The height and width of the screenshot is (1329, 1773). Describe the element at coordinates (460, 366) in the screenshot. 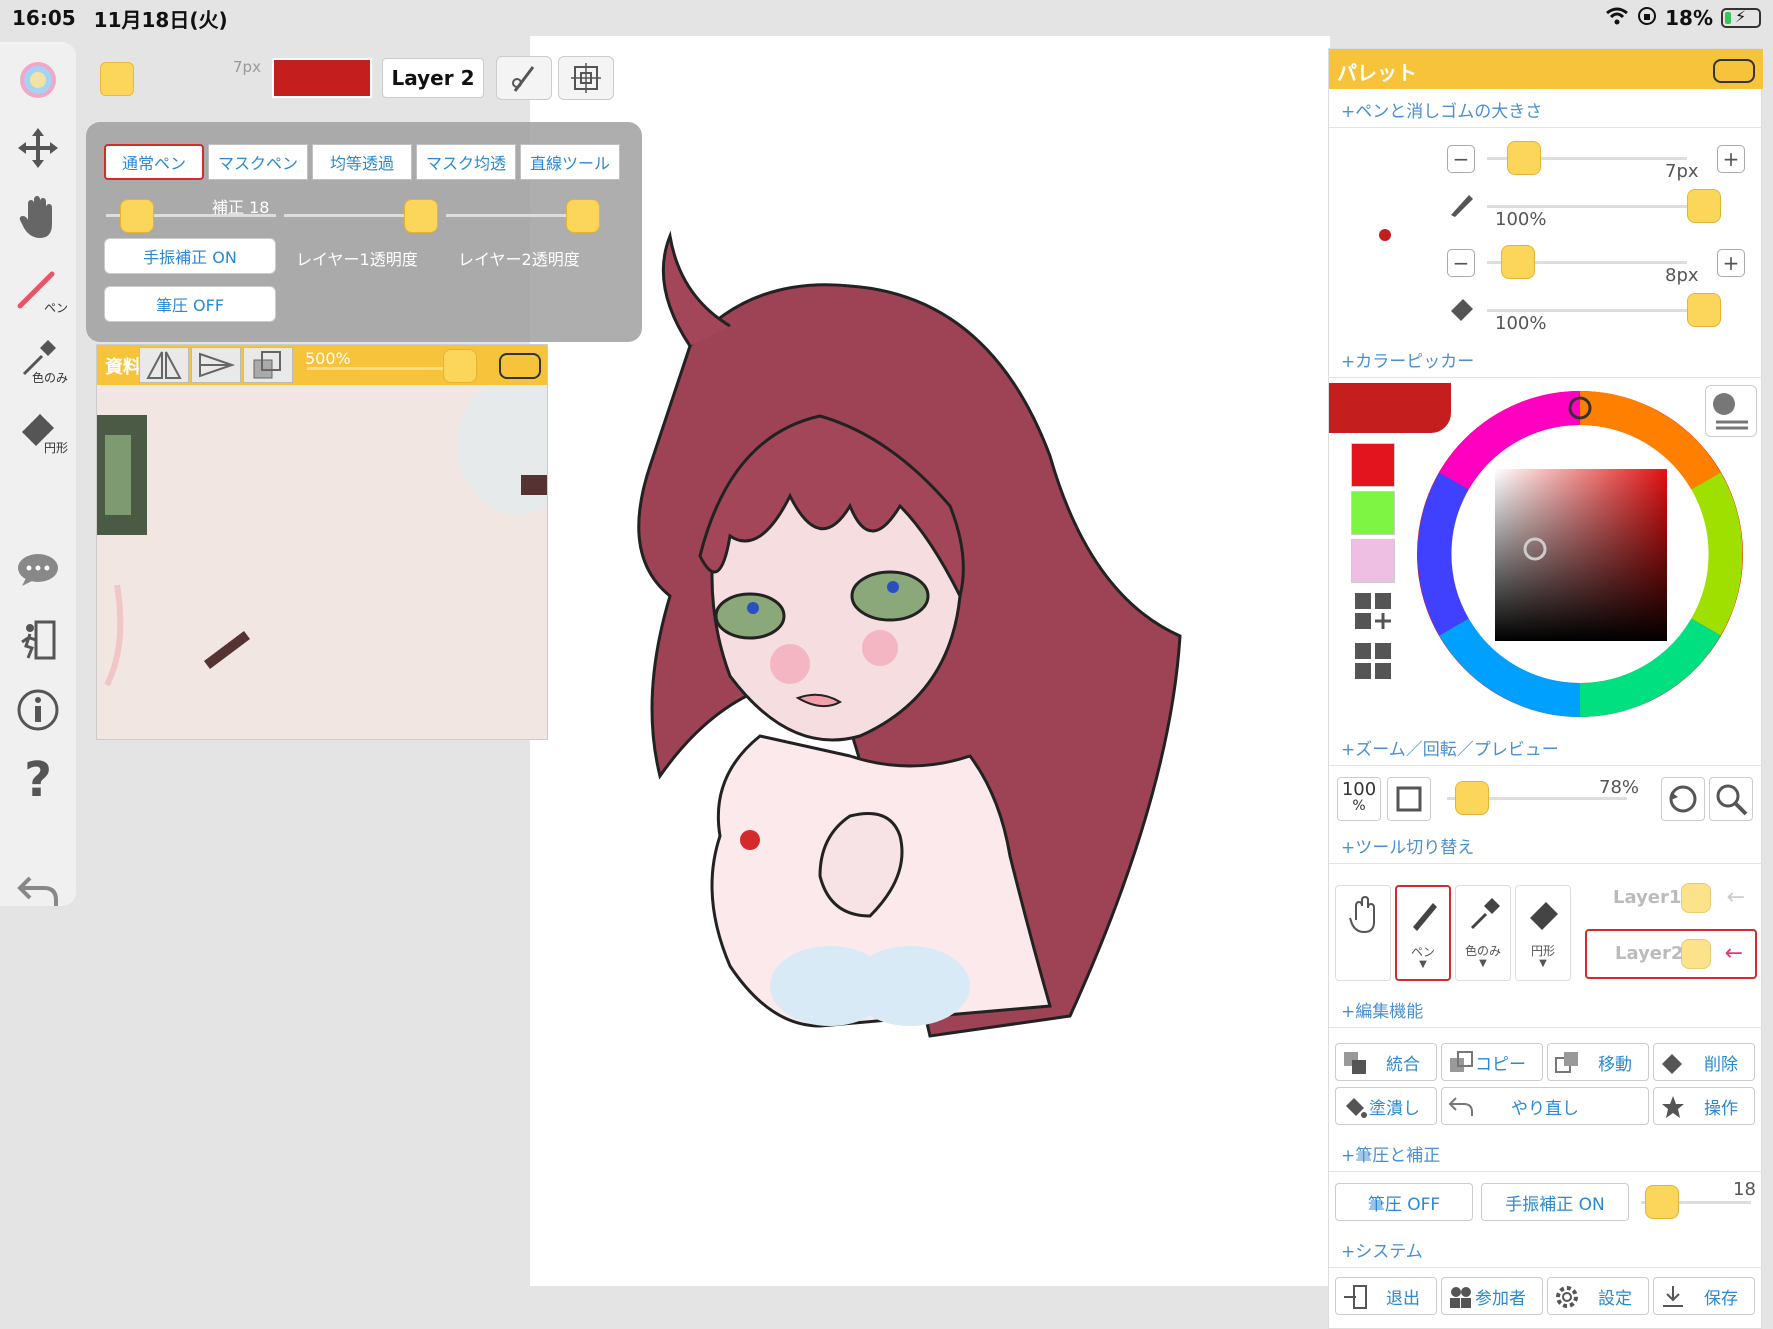

I see `reference-zoom-knob` at that location.